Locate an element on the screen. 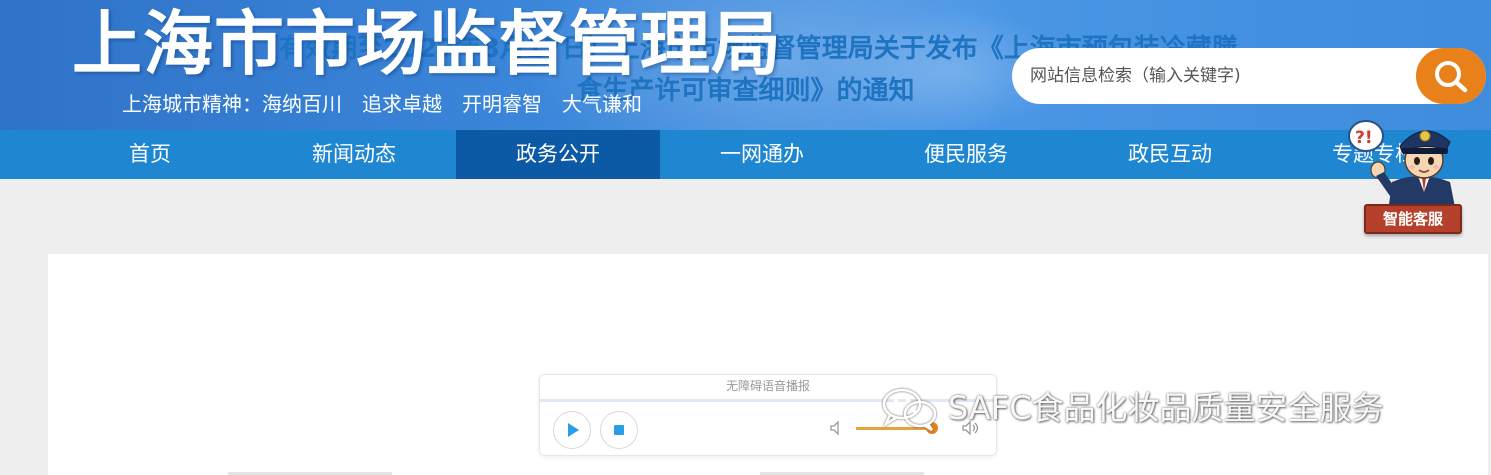 Image resolution: width=1491 pixels, height=475 pixels. nav-item-public-services: 便民服务 is located at coordinates (966, 154).